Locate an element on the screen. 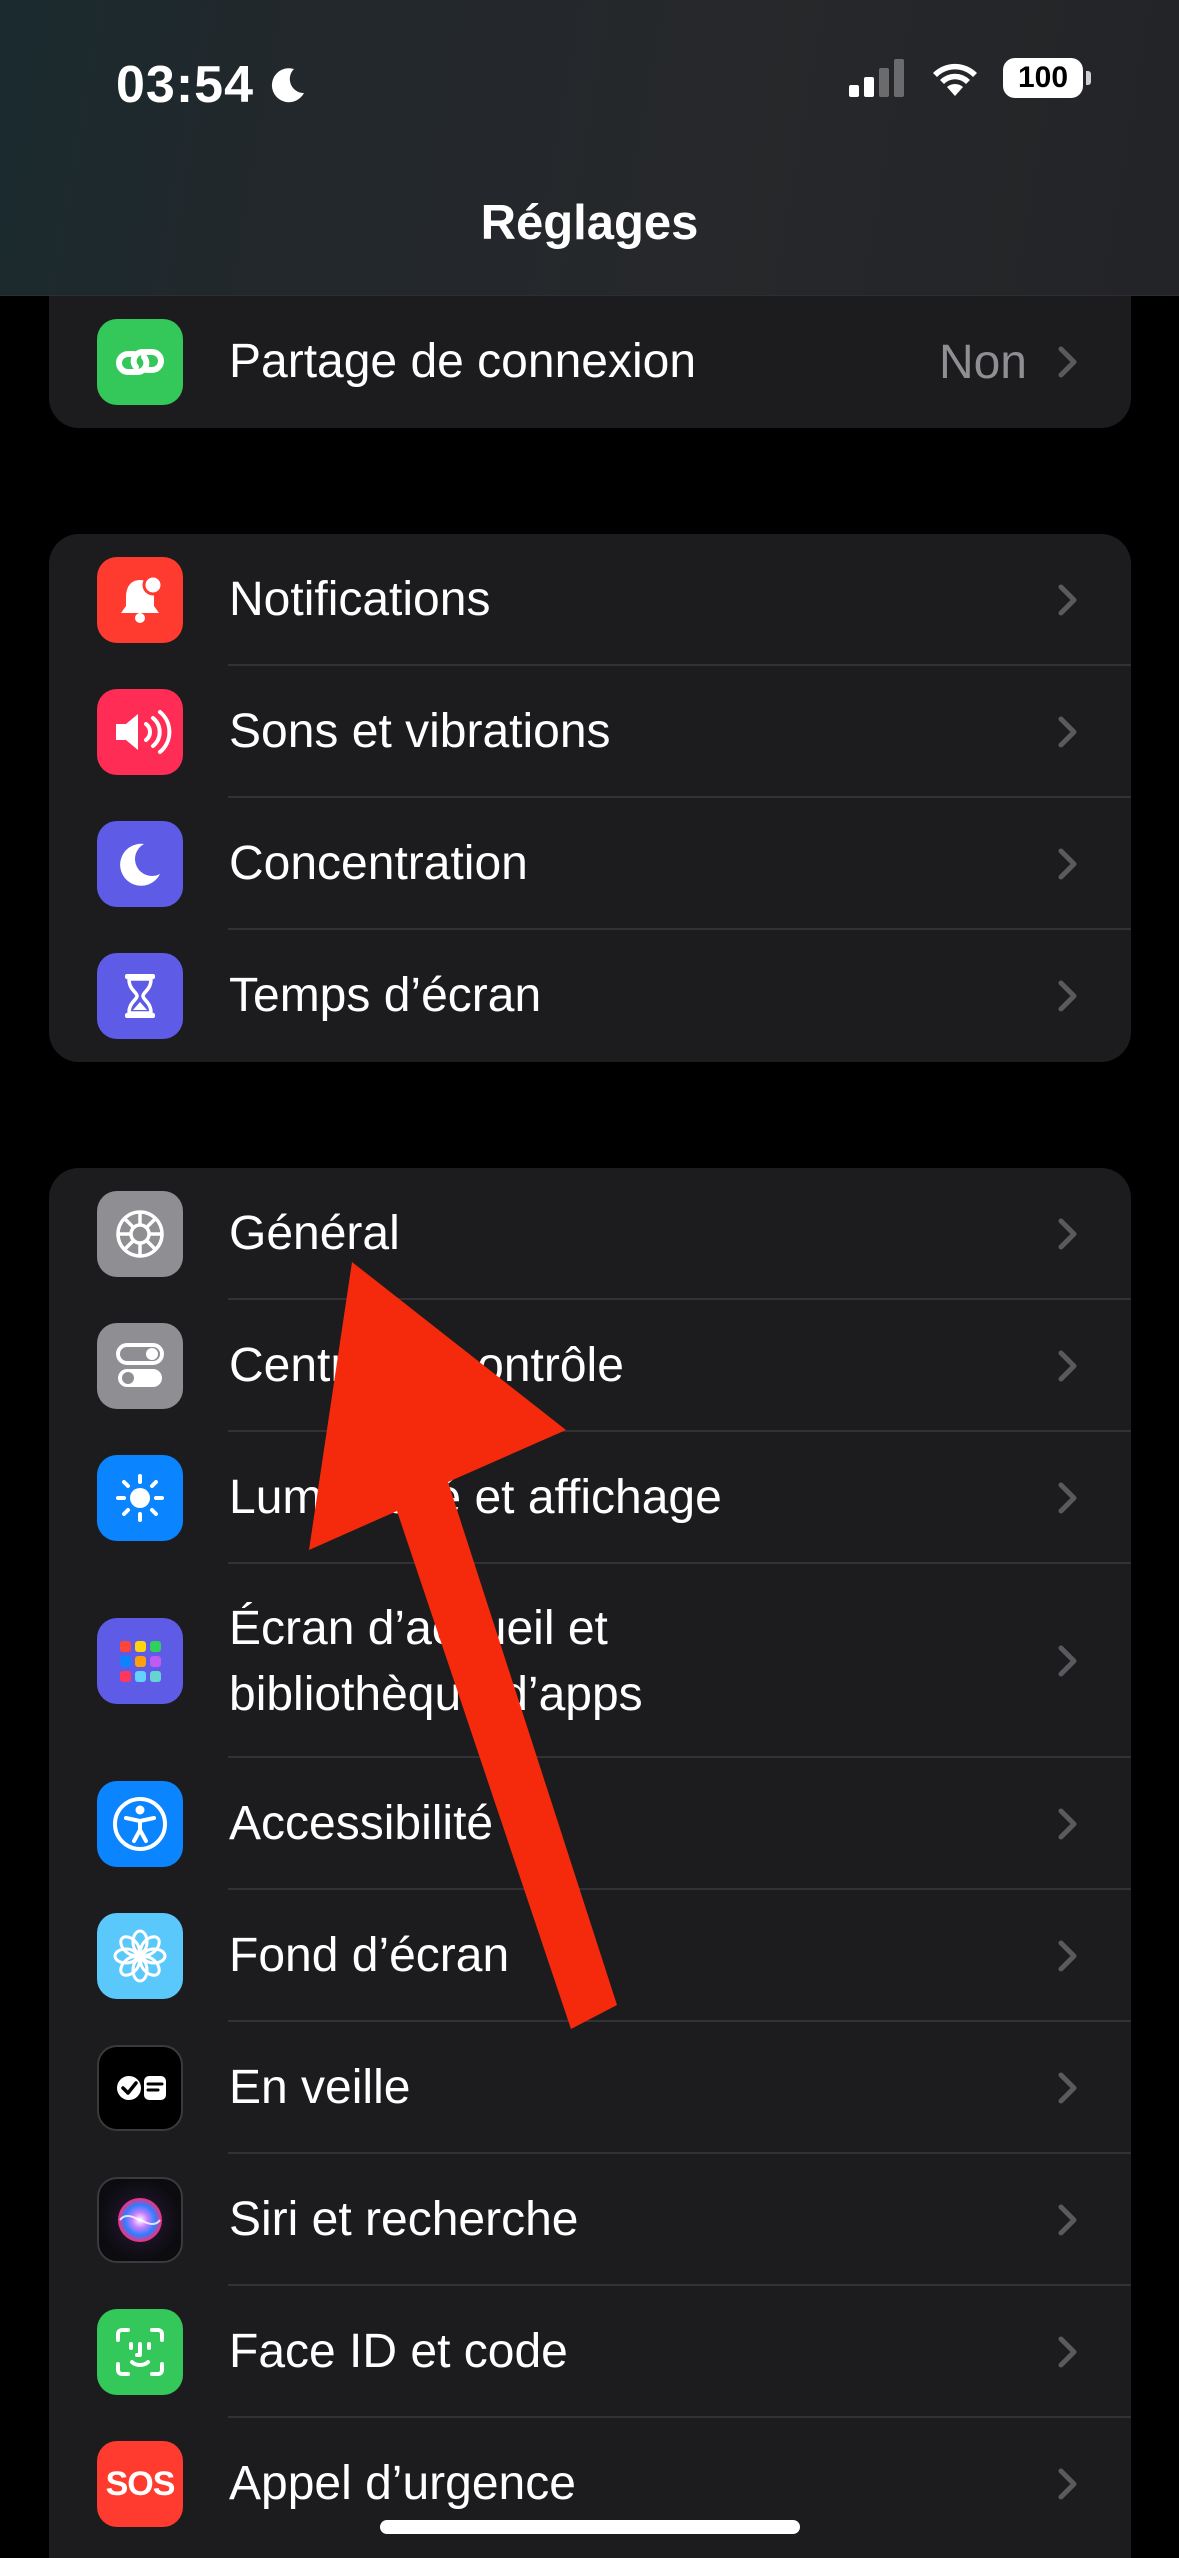 The height and width of the screenshot is (2558, 1179). row-label: Écran d’accueil et bibliothèque d’apps is located at coordinates (436, 1662).